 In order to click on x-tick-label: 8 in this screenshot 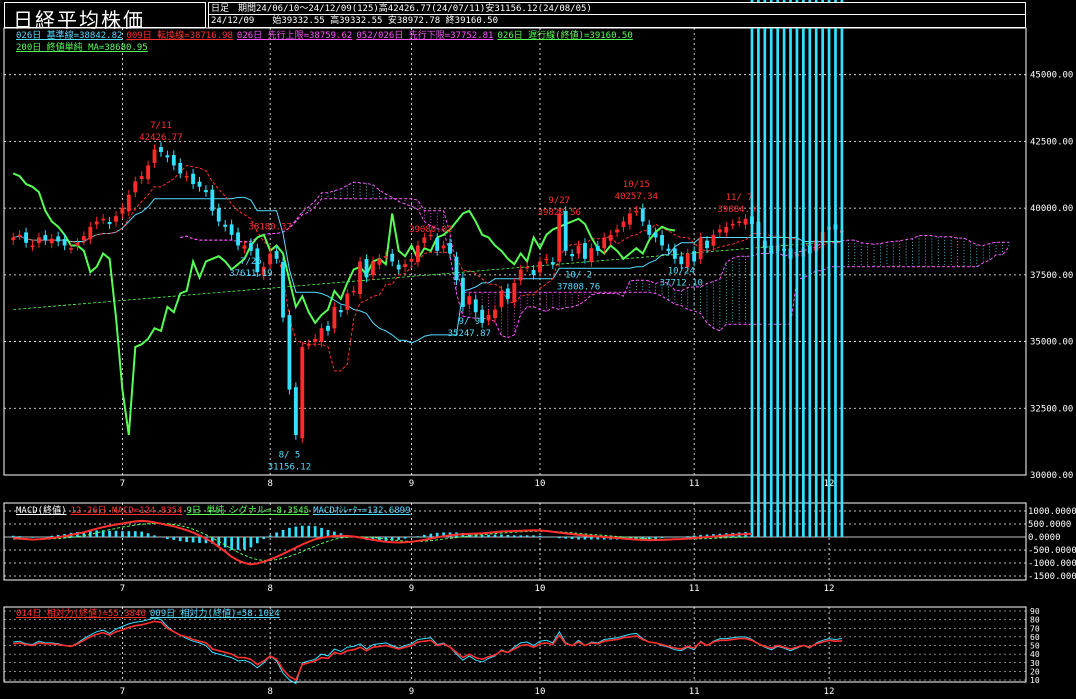, I will do `click(269, 692)`.